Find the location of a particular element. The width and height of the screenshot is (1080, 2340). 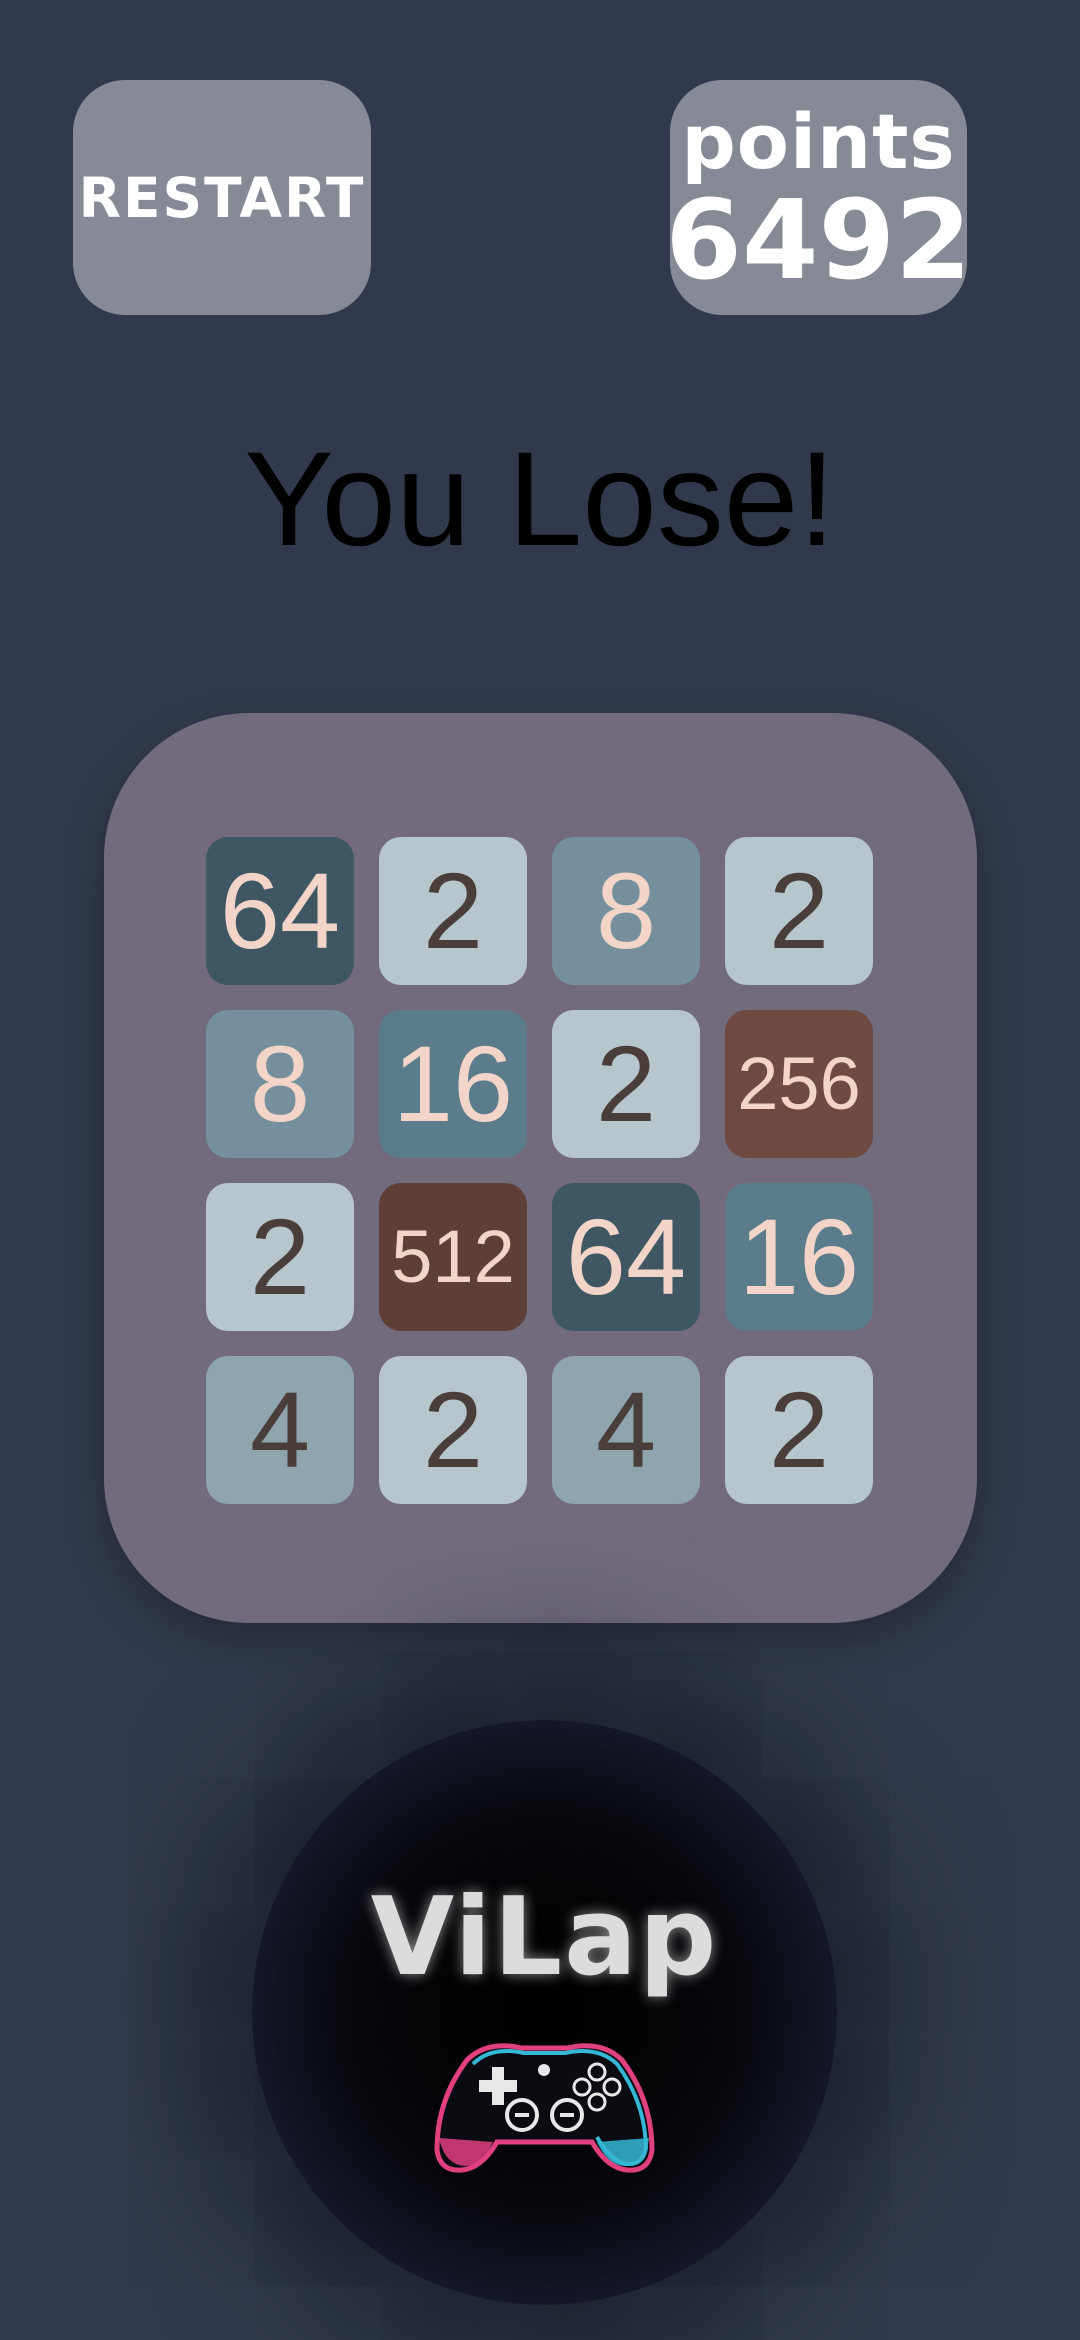

game-status-text: You Lose! is located at coordinates (540, 499).